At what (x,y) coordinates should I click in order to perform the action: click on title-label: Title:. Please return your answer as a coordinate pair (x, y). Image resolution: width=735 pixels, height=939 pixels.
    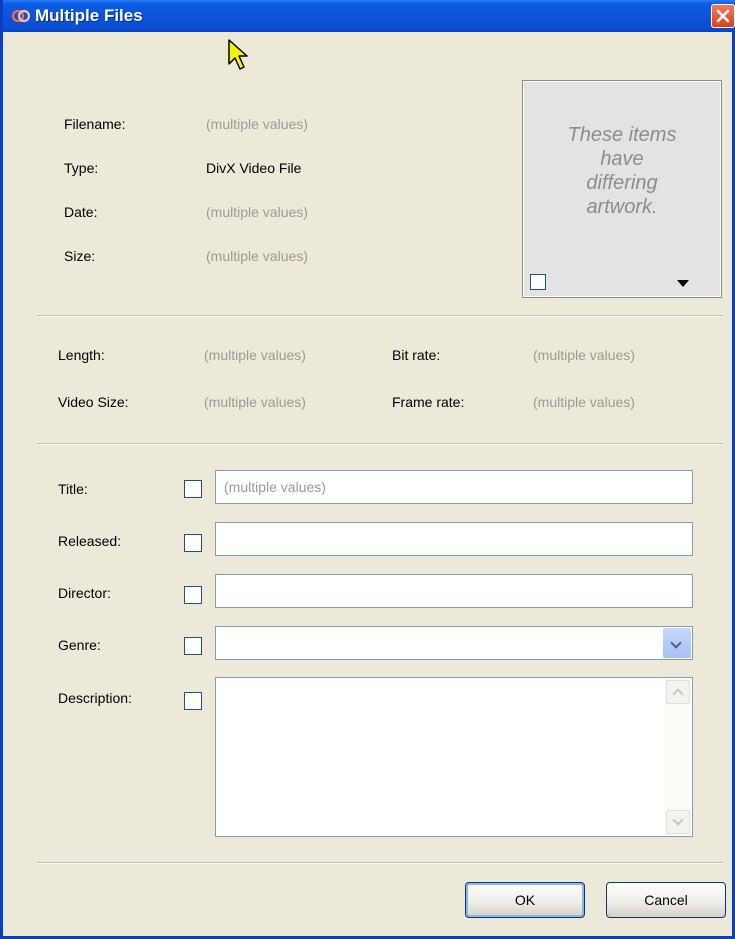
    Looking at the image, I should click on (73, 489).